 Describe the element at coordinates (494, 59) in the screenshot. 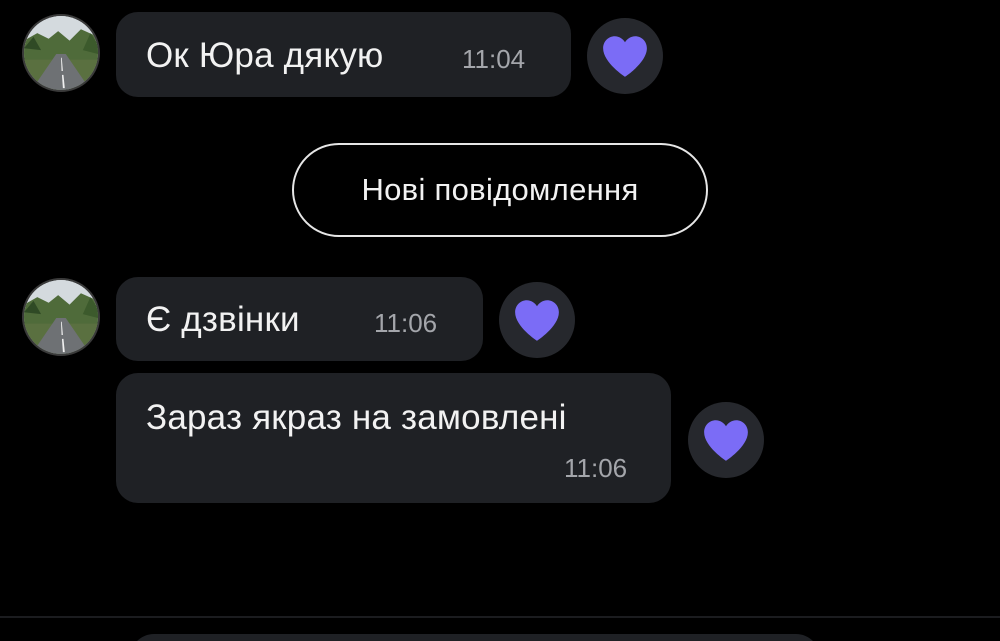

I see `message-time: 11:04` at that location.